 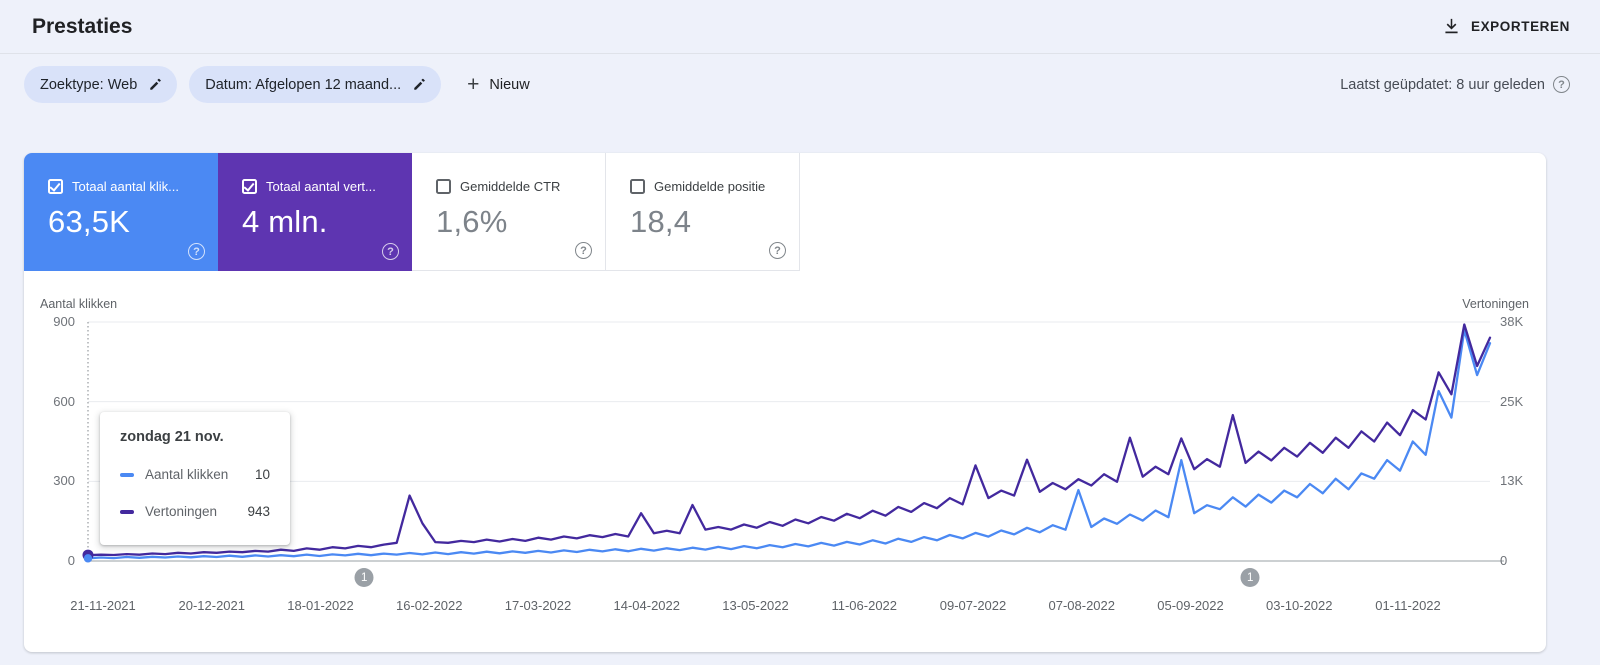 I want to click on impressions-series-swatch, so click(x=127, y=511).